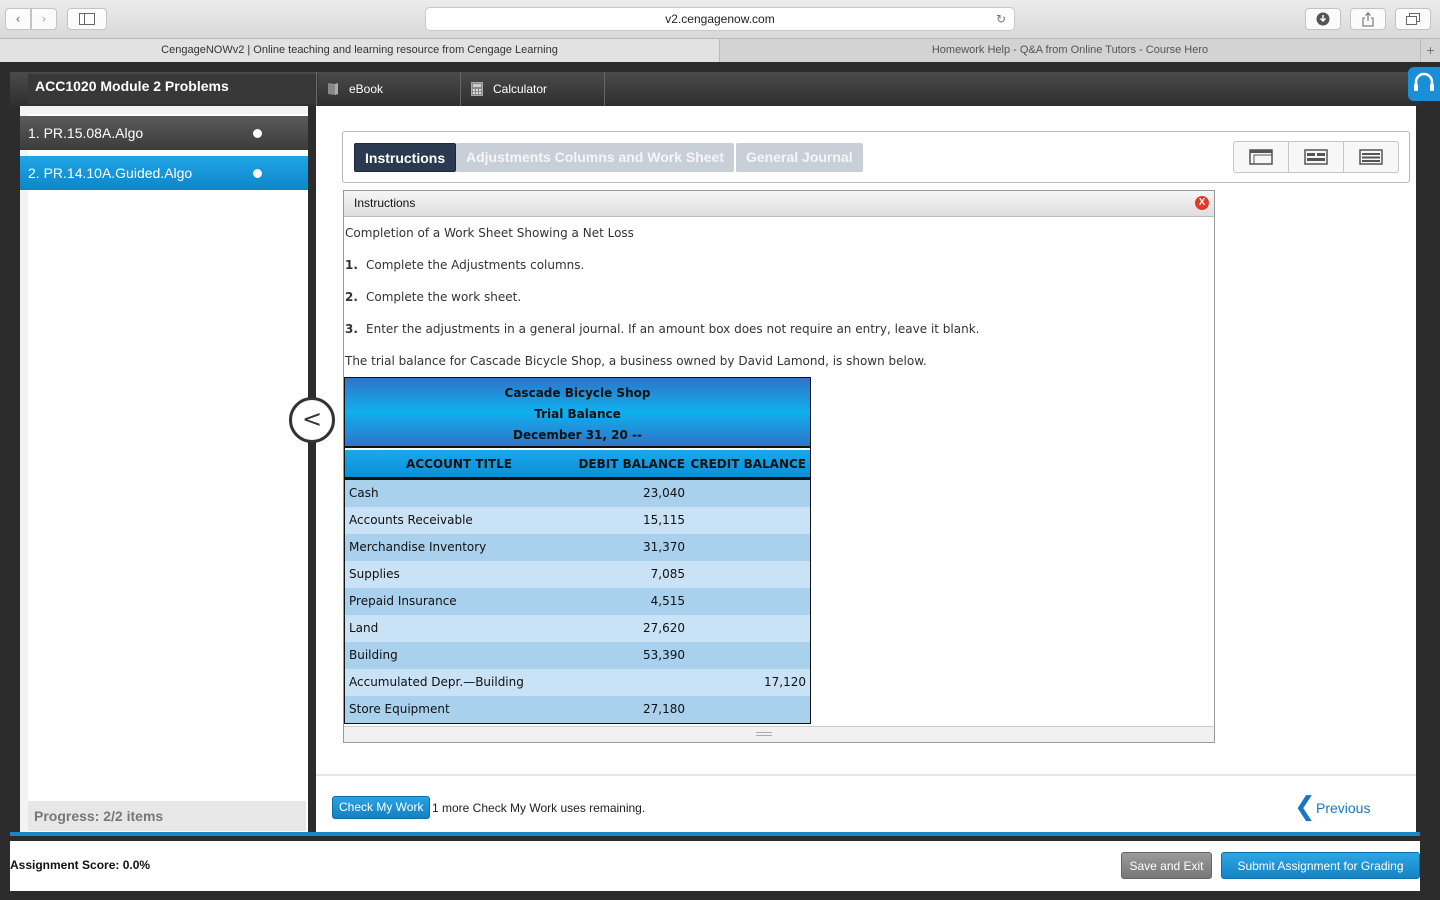 This screenshot has width=1440, height=900. I want to click on reload-icon: ↻, so click(1001, 19).